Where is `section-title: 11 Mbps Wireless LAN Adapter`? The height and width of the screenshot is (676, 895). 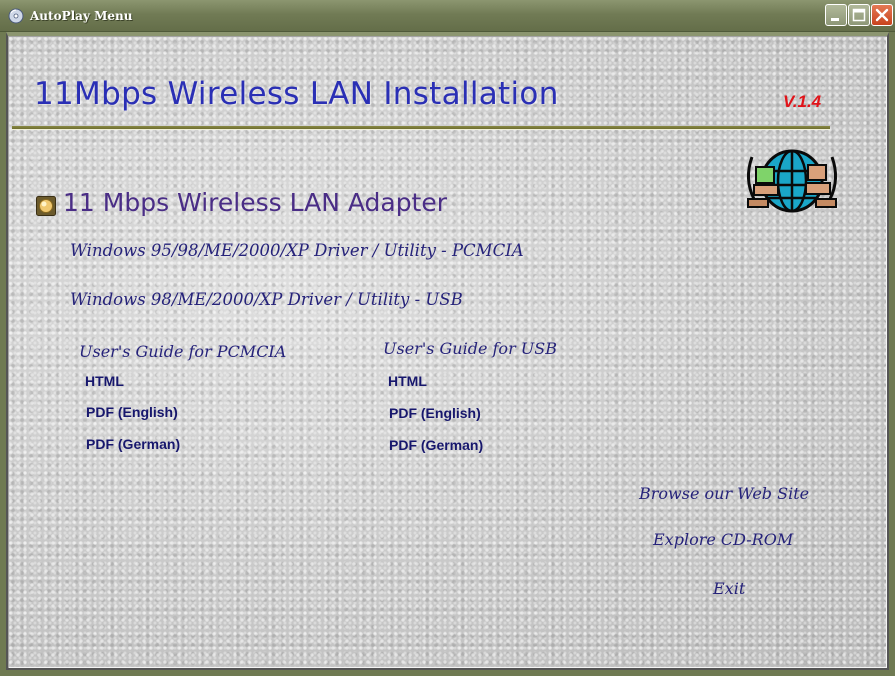 section-title: 11 Mbps Wireless LAN Adapter is located at coordinates (255, 202).